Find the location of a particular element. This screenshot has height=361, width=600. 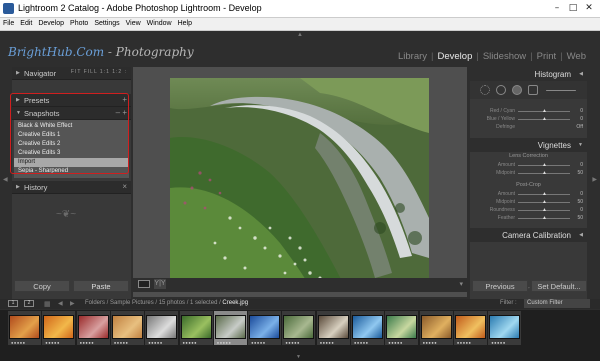

copy-button: Copy is located at coordinates (42, 286).